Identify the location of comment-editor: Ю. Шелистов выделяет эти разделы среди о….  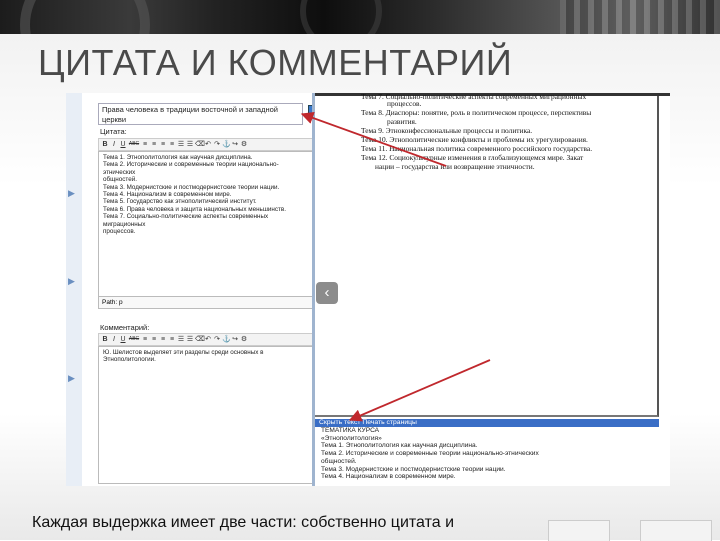
(211, 415).